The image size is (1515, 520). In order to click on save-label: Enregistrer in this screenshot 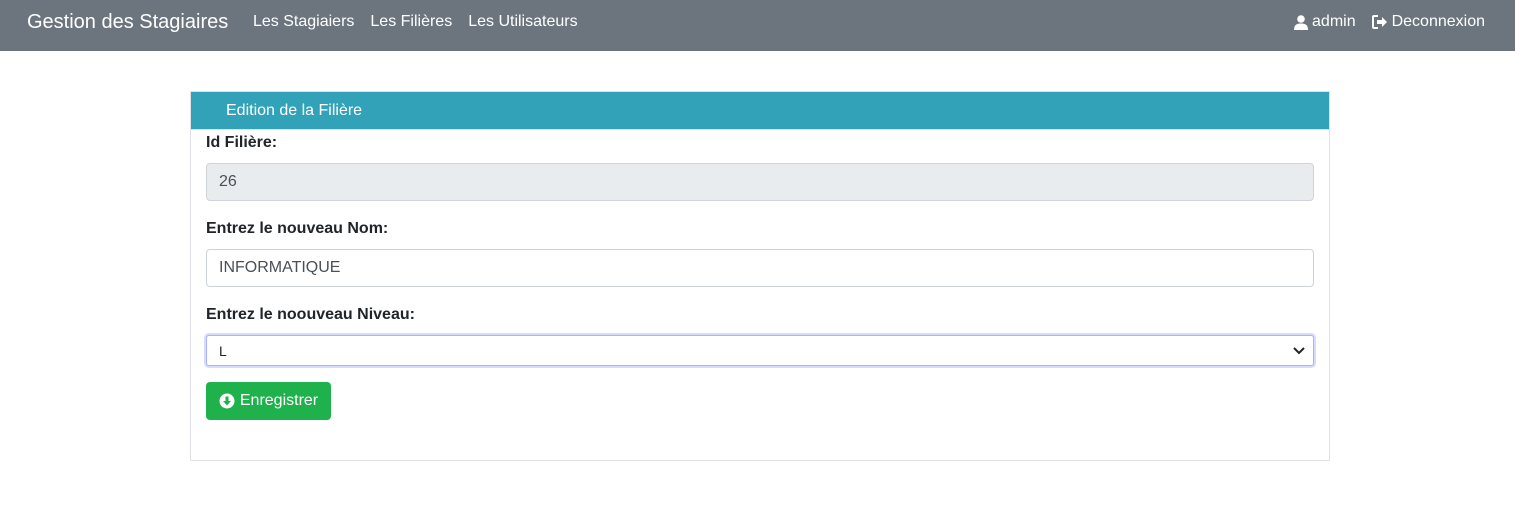, I will do `click(279, 400)`.